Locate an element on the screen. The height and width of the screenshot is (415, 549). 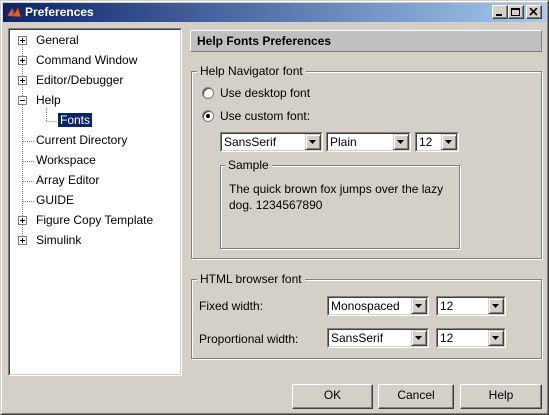
fixed-size-dropdown-button is located at coordinates (496, 306).